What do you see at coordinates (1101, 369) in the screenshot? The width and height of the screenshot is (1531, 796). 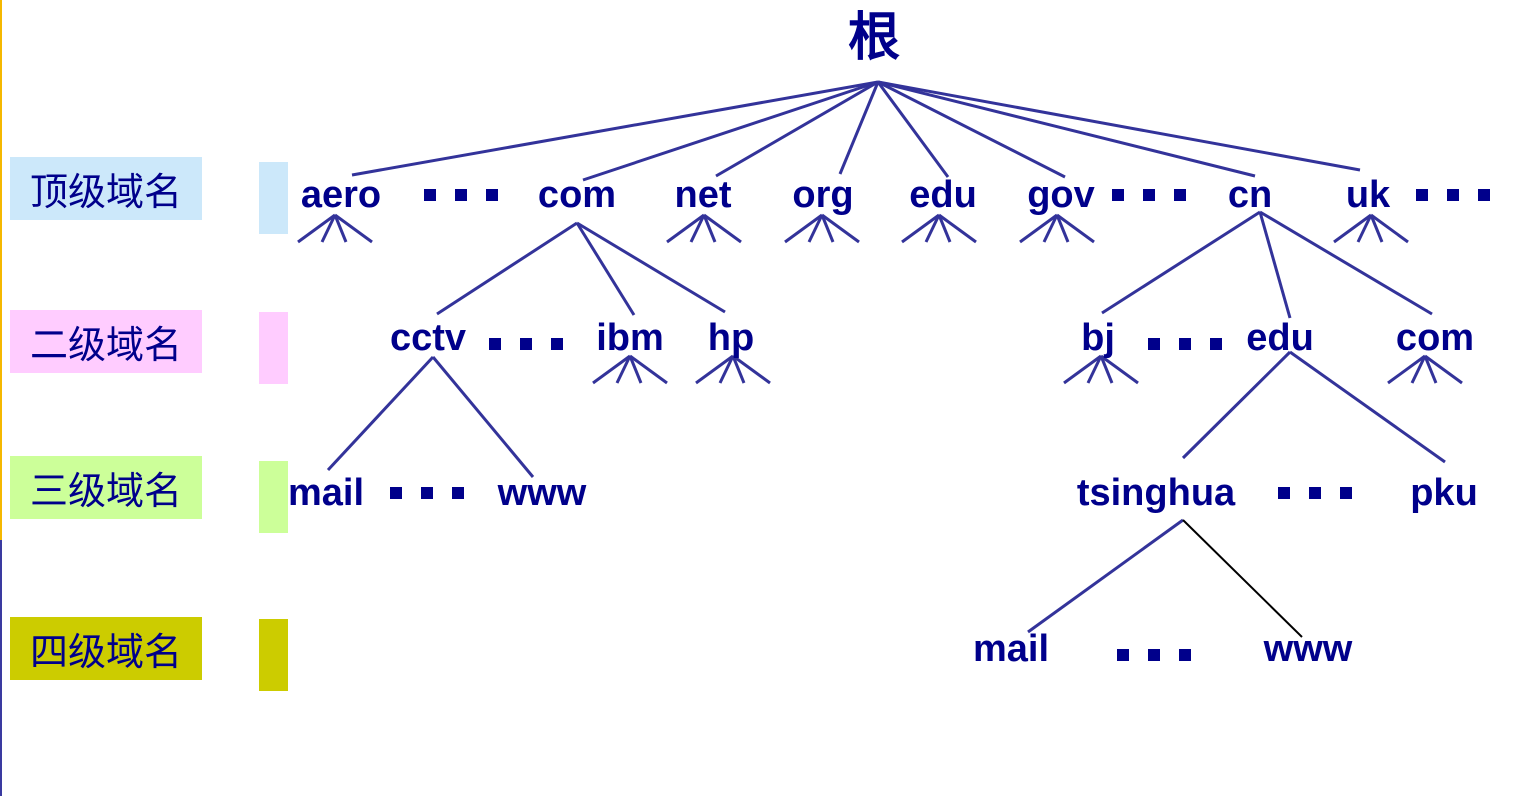 I see `fan-bj` at bounding box center [1101, 369].